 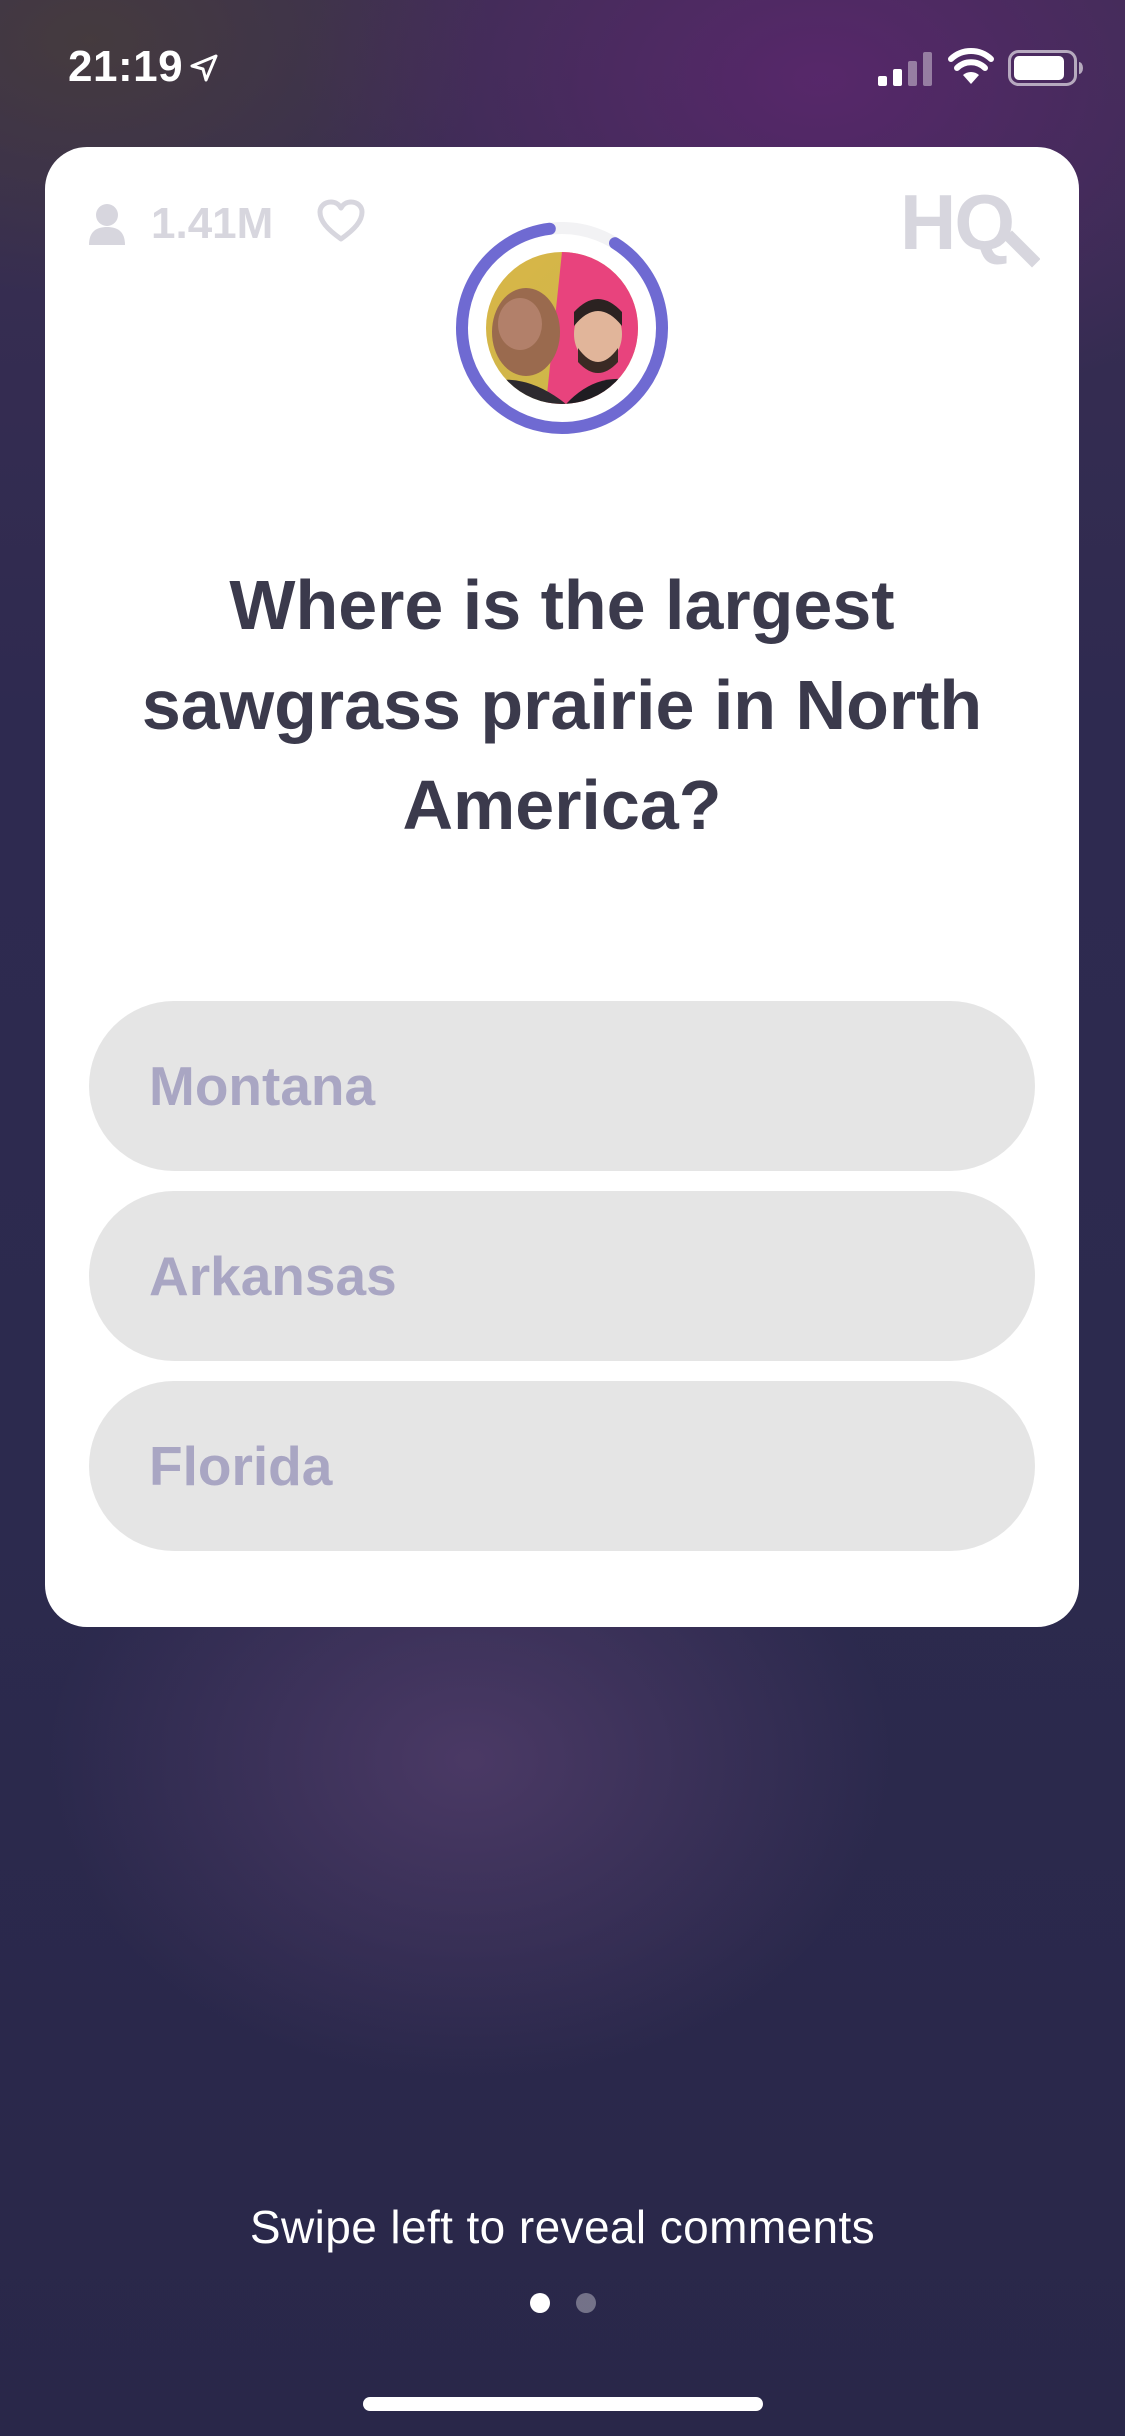 I want to click on battery-icon, so click(x=1045, y=68).